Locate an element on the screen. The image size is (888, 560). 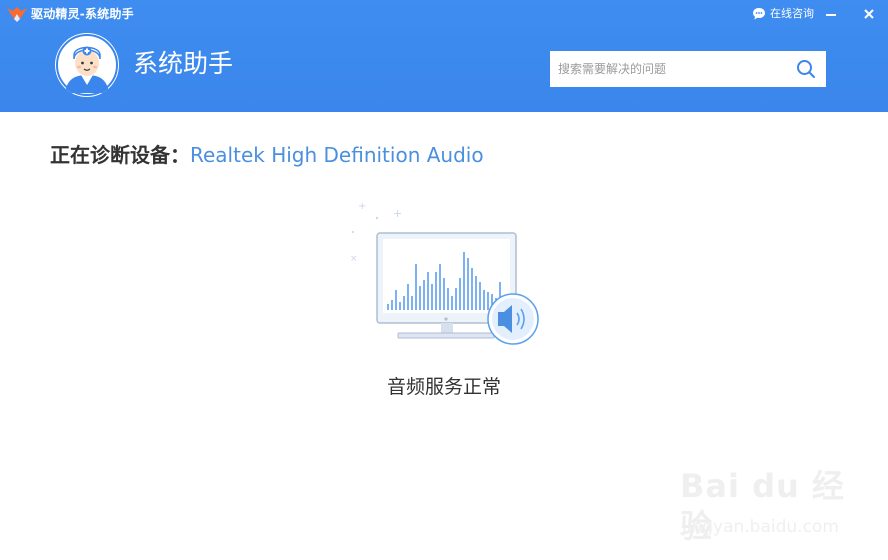
app-title: 驱动精灵-系统助手 is located at coordinates (82, 14).